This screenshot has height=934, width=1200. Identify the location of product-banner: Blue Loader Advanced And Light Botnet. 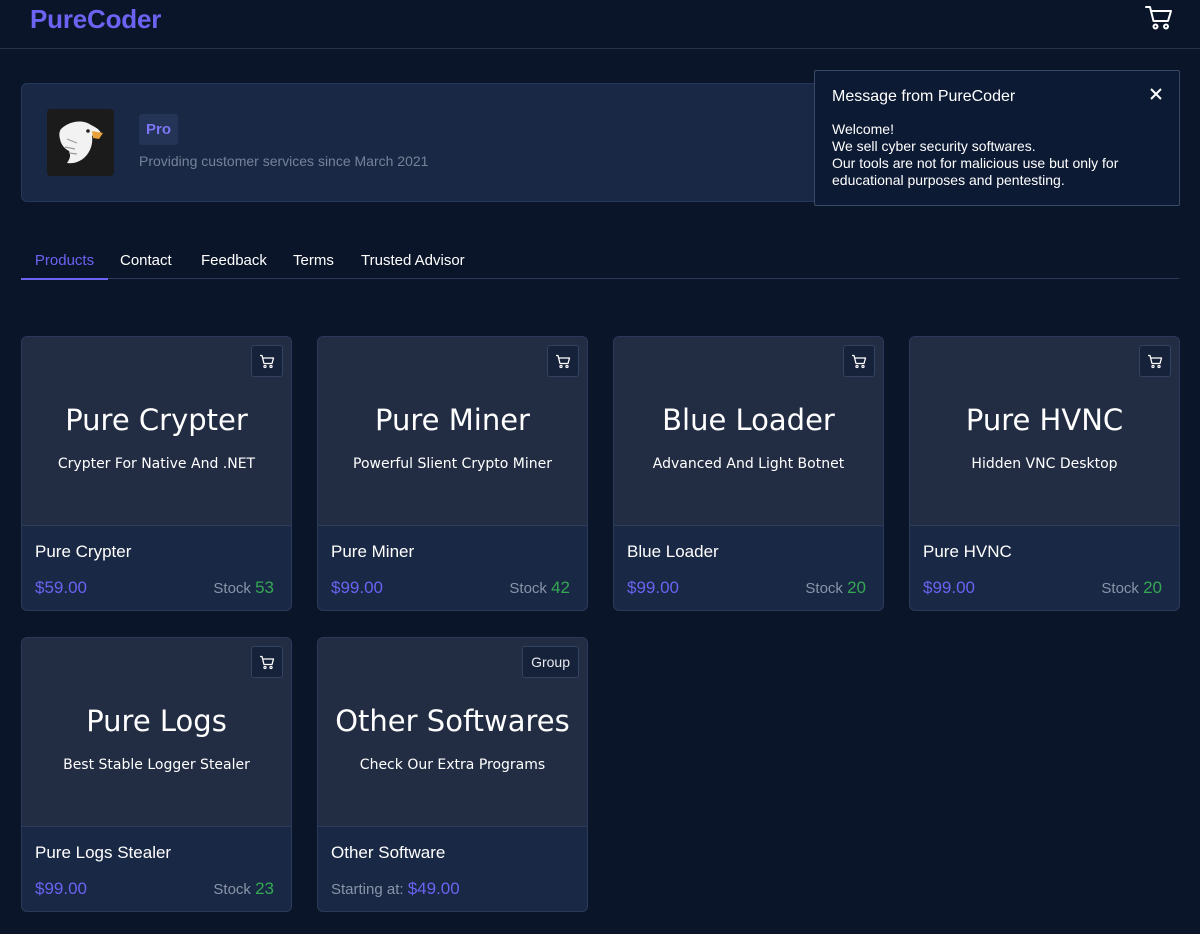
(748, 431).